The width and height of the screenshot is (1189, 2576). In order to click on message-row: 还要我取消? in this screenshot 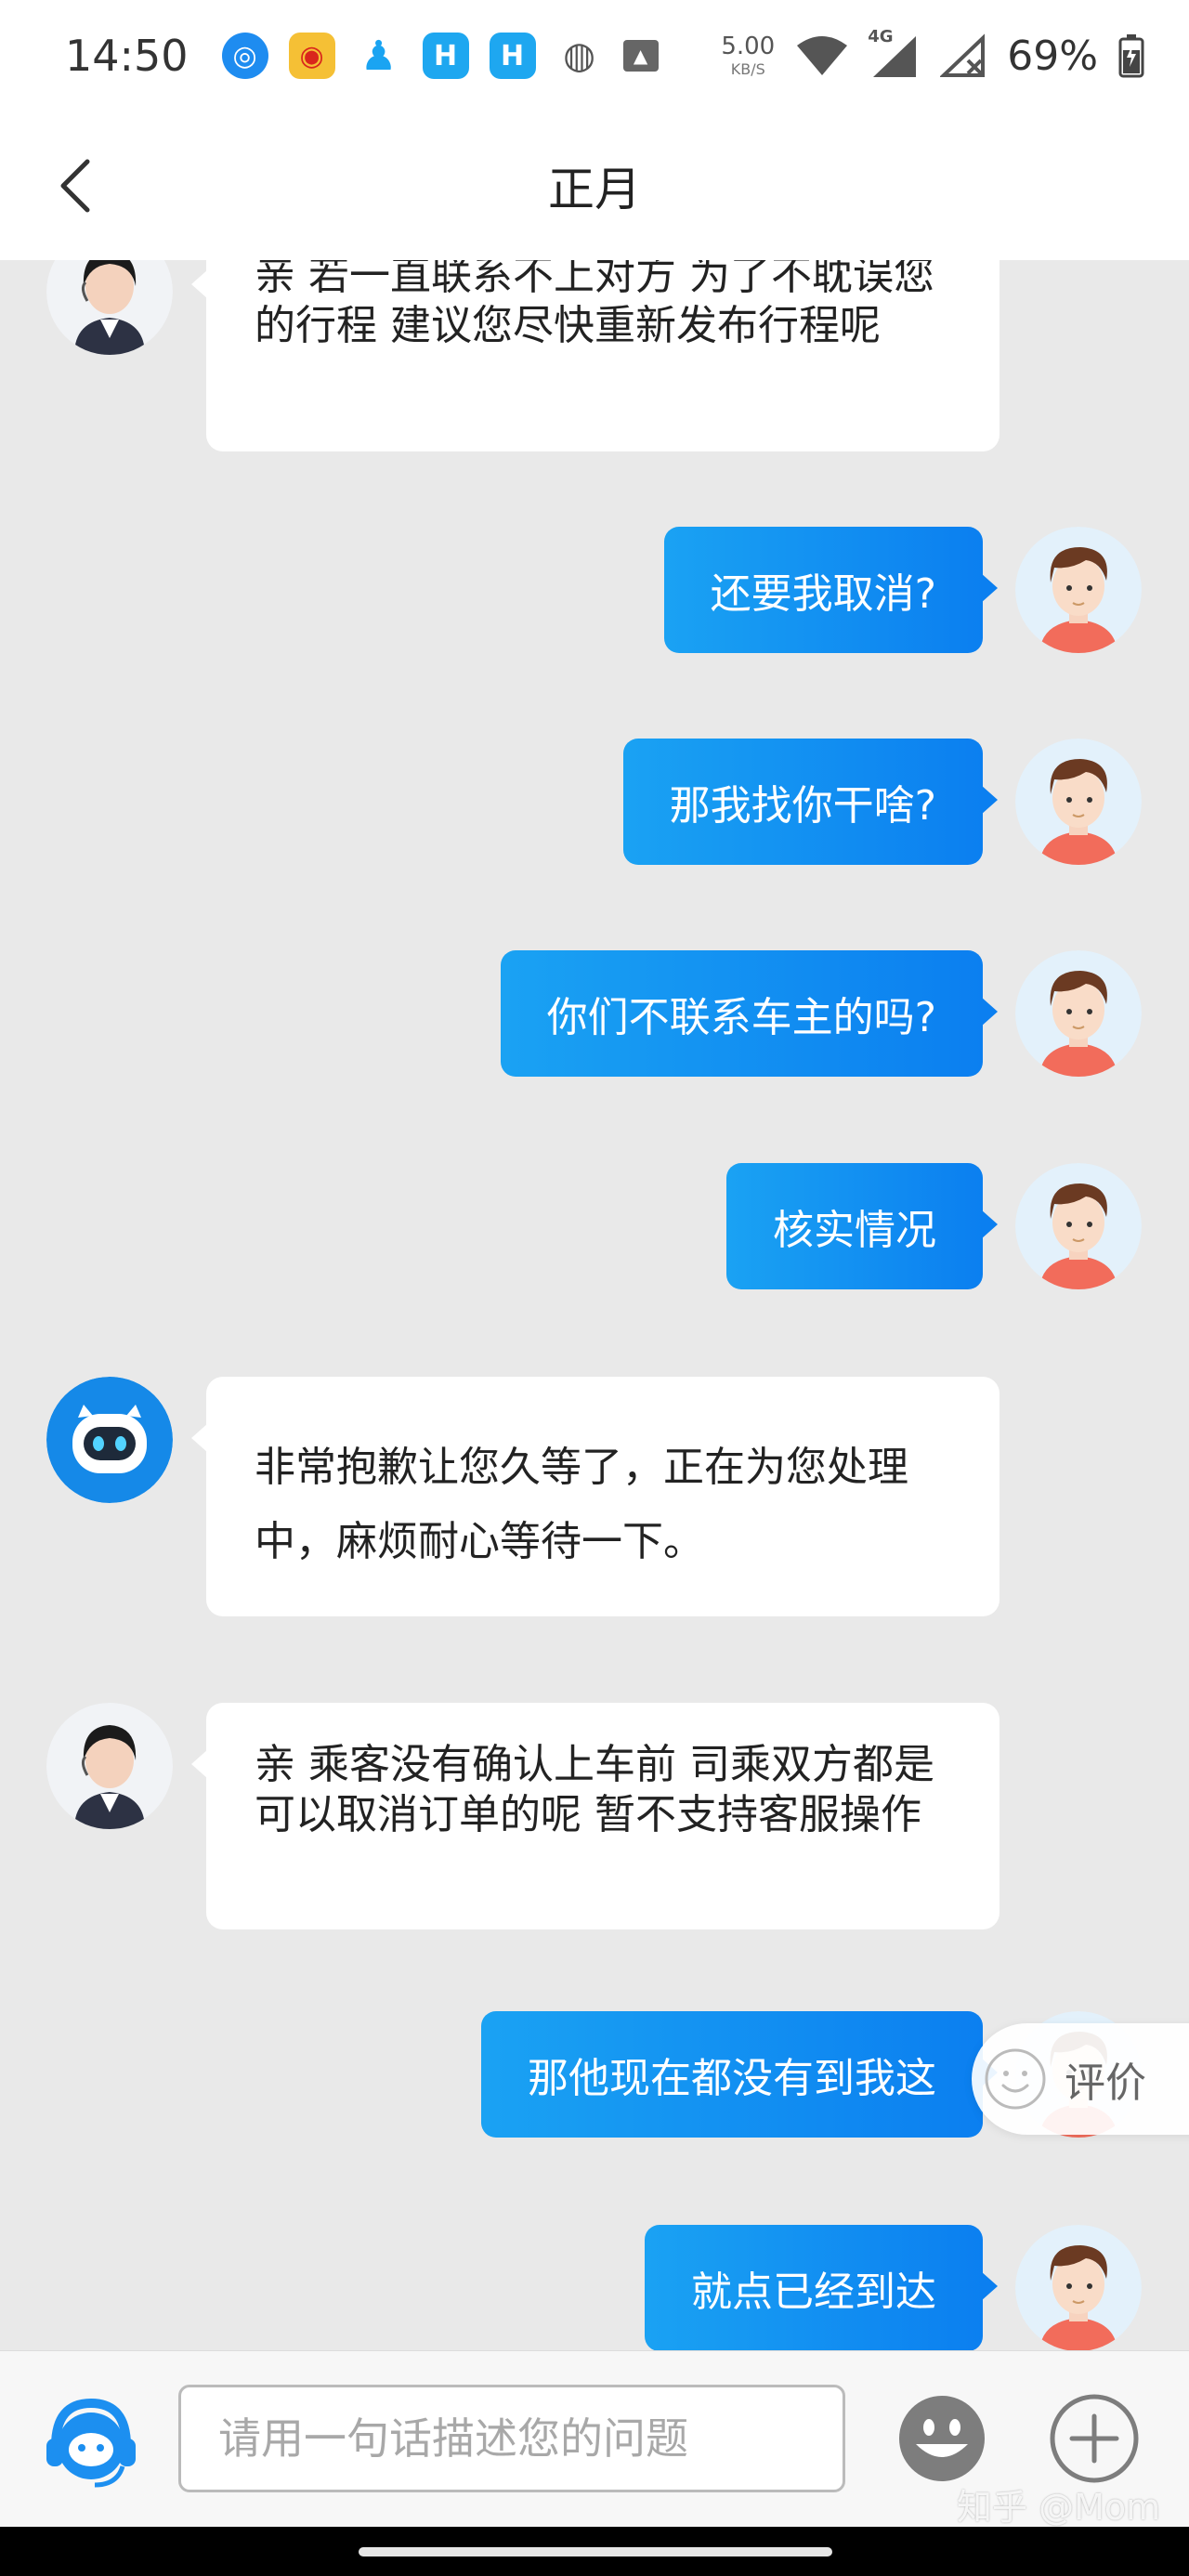, I will do `click(594, 592)`.